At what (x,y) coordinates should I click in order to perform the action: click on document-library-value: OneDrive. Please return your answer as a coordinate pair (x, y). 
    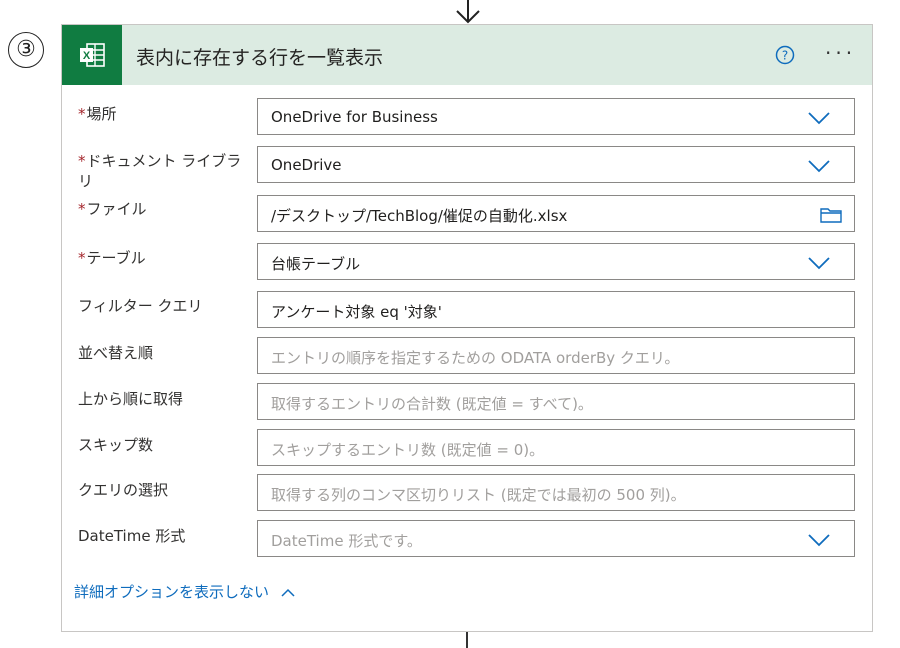
    Looking at the image, I should click on (306, 165).